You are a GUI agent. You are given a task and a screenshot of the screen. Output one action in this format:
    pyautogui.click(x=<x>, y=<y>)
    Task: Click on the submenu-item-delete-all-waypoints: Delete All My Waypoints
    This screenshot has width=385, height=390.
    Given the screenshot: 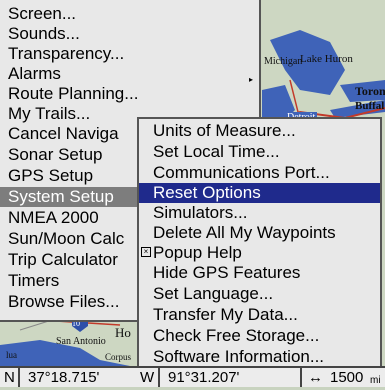 What is the action you would take?
    pyautogui.click(x=244, y=233)
    